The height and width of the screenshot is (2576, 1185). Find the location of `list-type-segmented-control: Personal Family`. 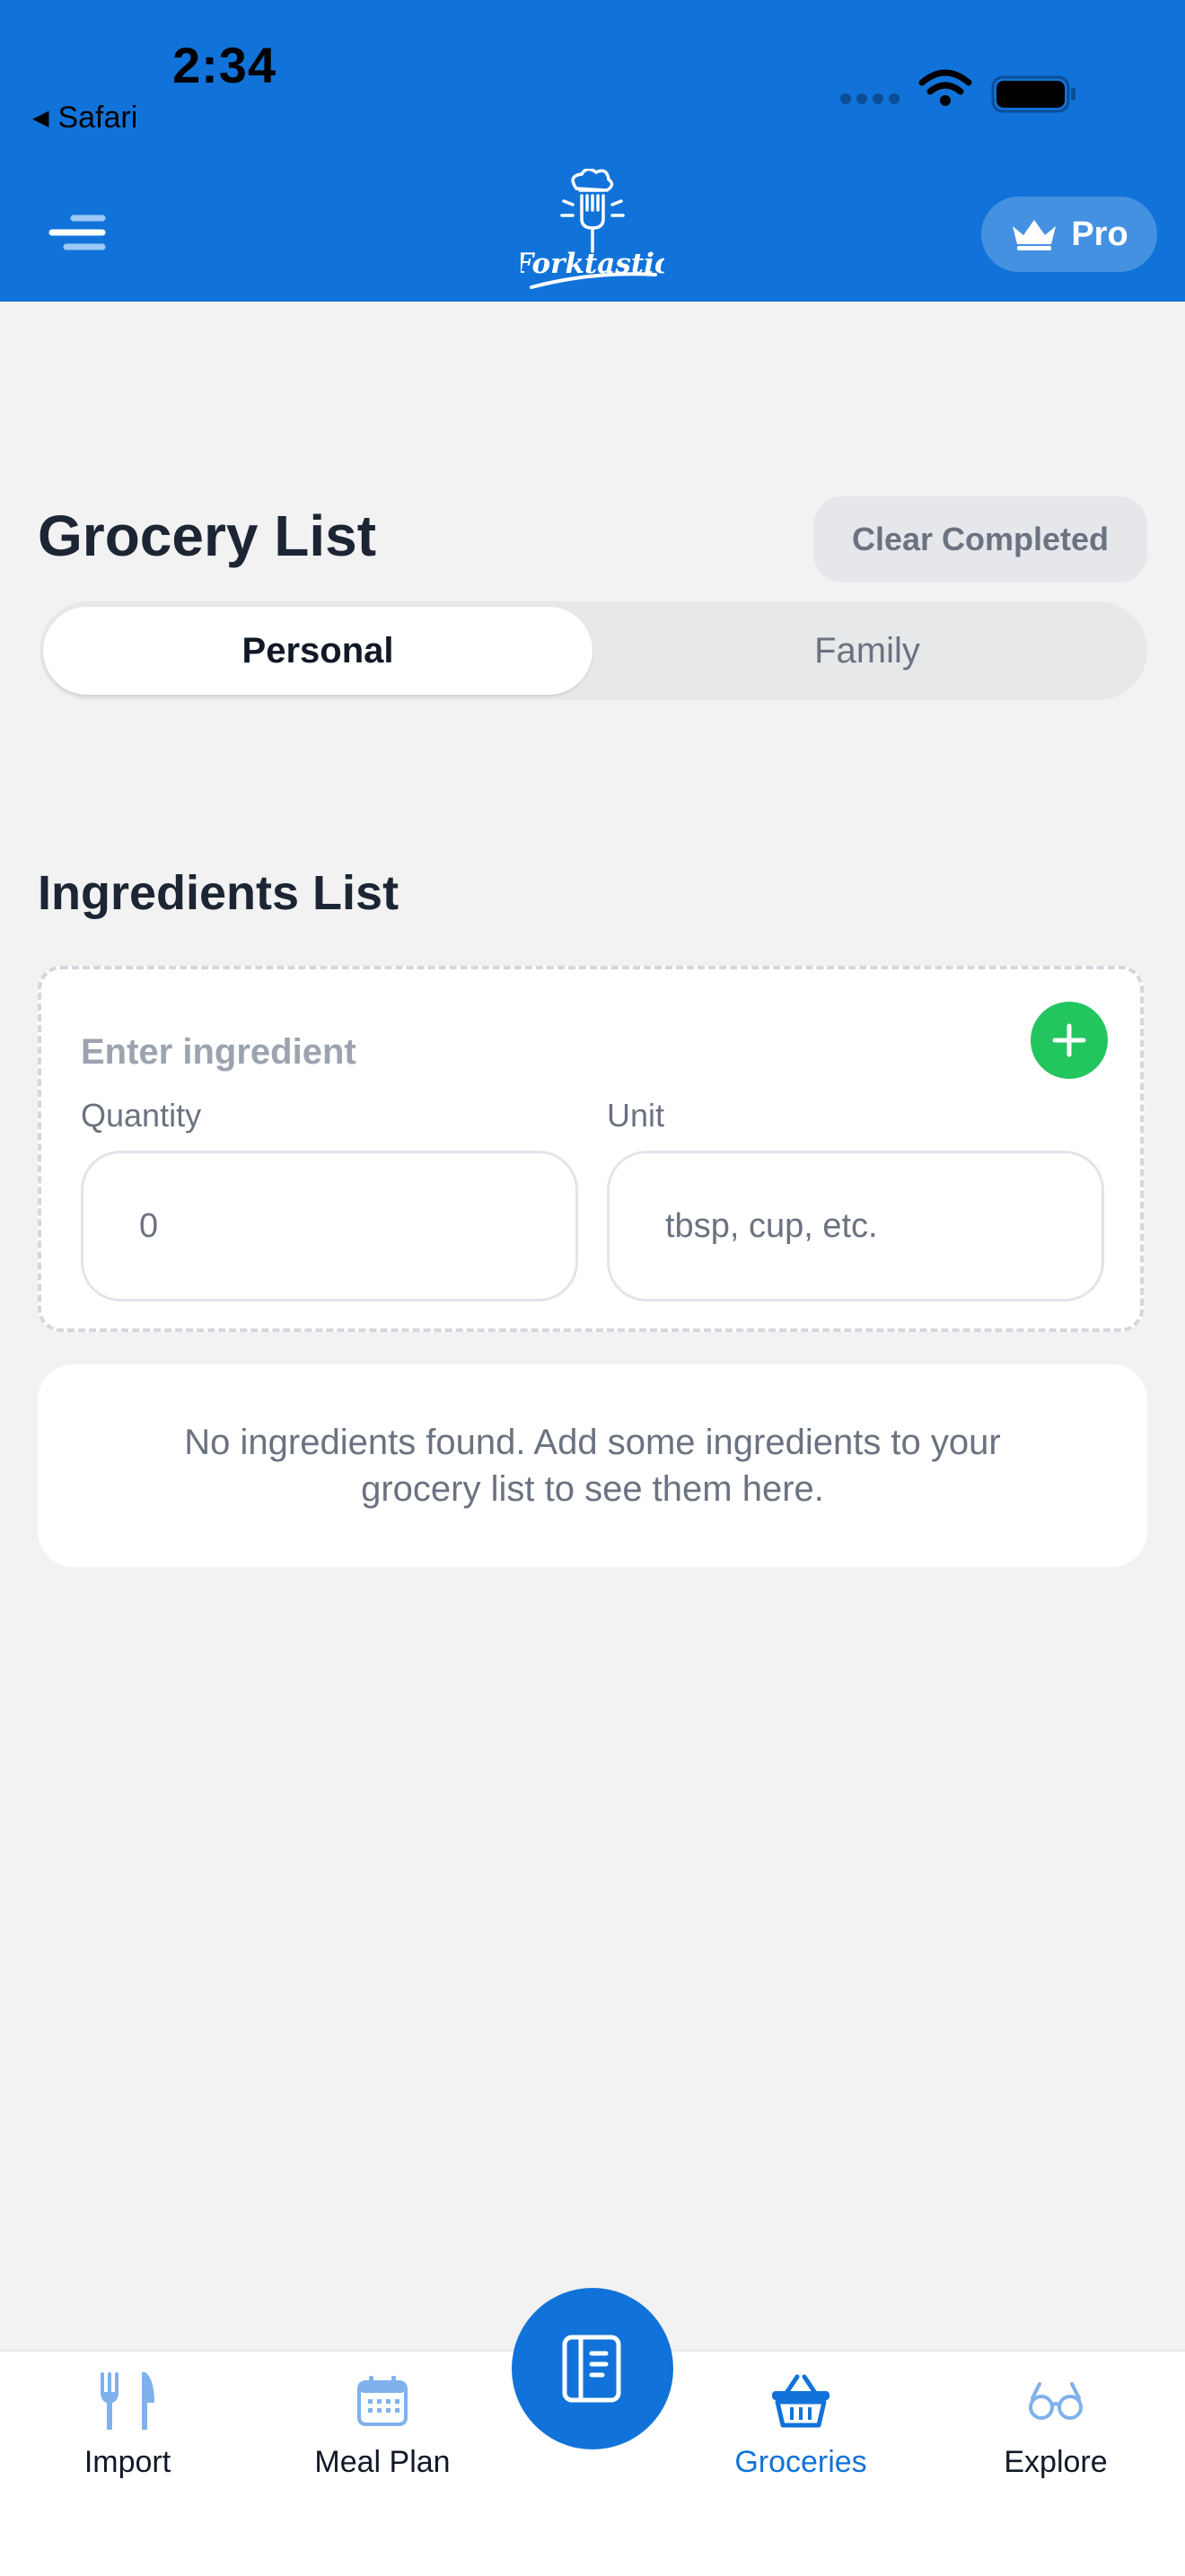

list-type-segmented-control: Personal Family is located at coordinates (593, 650).